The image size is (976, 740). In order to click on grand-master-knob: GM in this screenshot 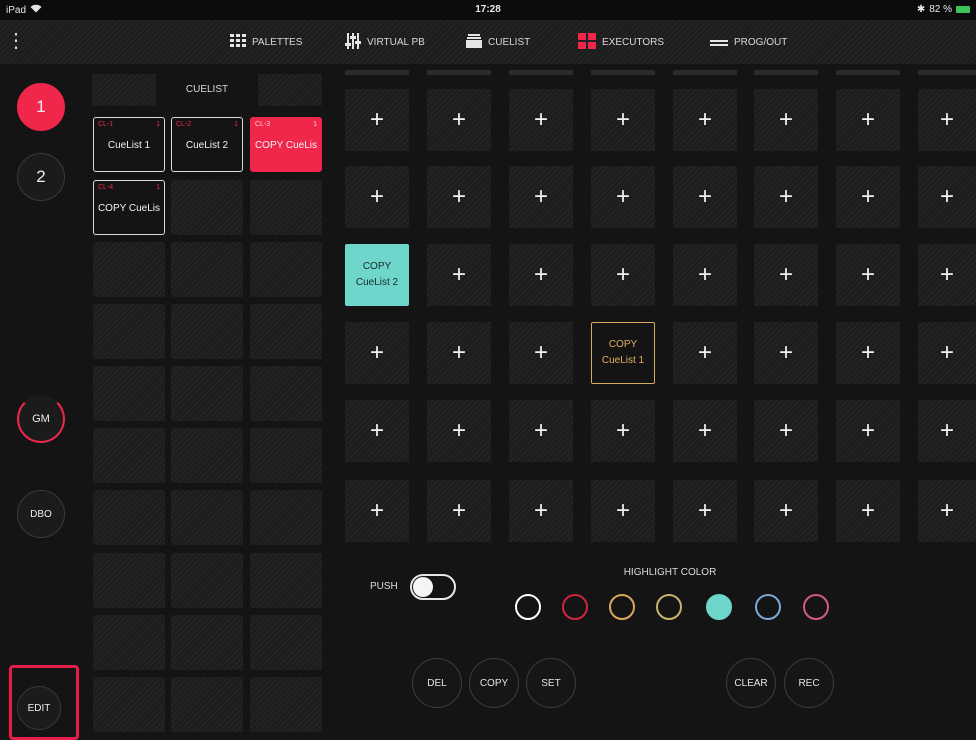, I will do `click(41, 419)`.